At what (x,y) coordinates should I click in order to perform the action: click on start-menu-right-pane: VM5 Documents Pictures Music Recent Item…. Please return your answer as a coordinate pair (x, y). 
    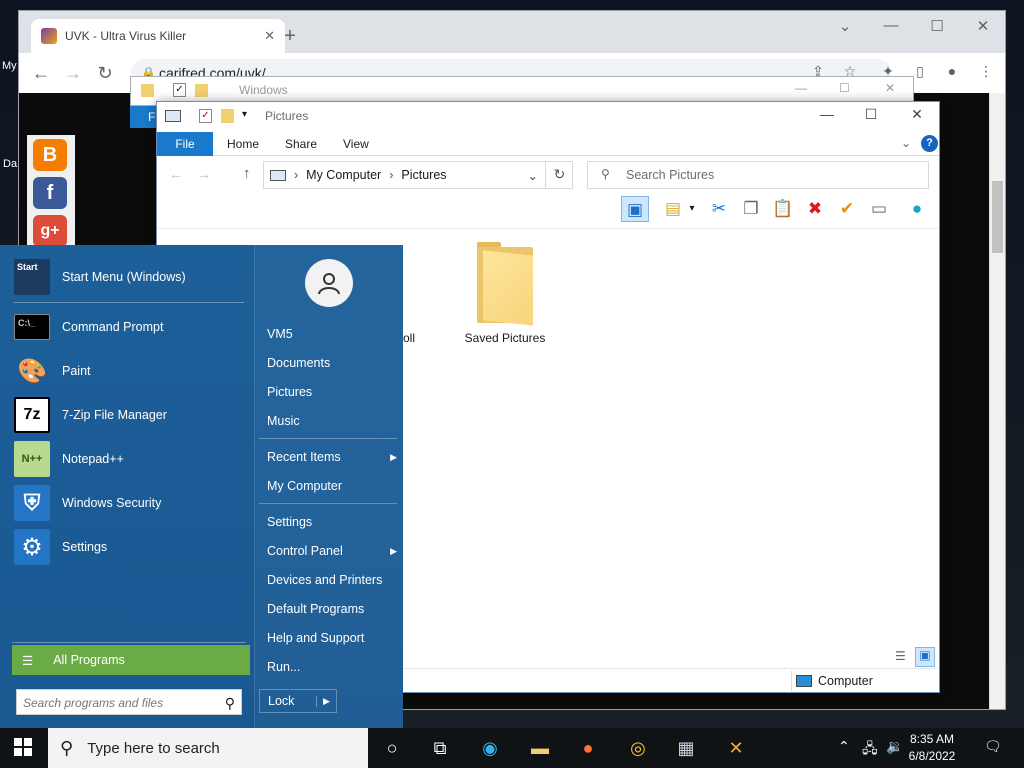
    Looking at the image, I should click on (328, 486).